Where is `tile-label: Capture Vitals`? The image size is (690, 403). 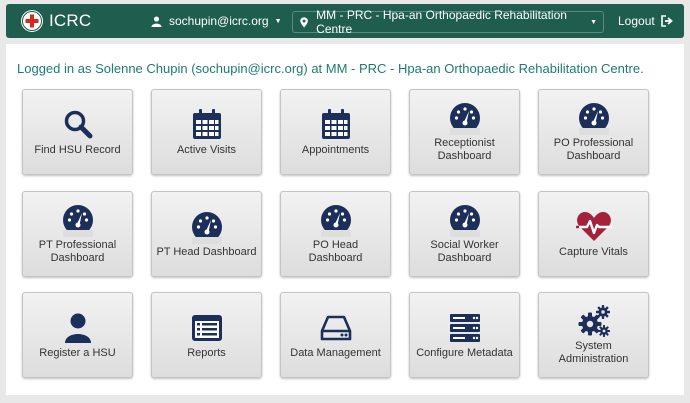 tile-label: Capture Vitals is located at coordinates (593, 251).